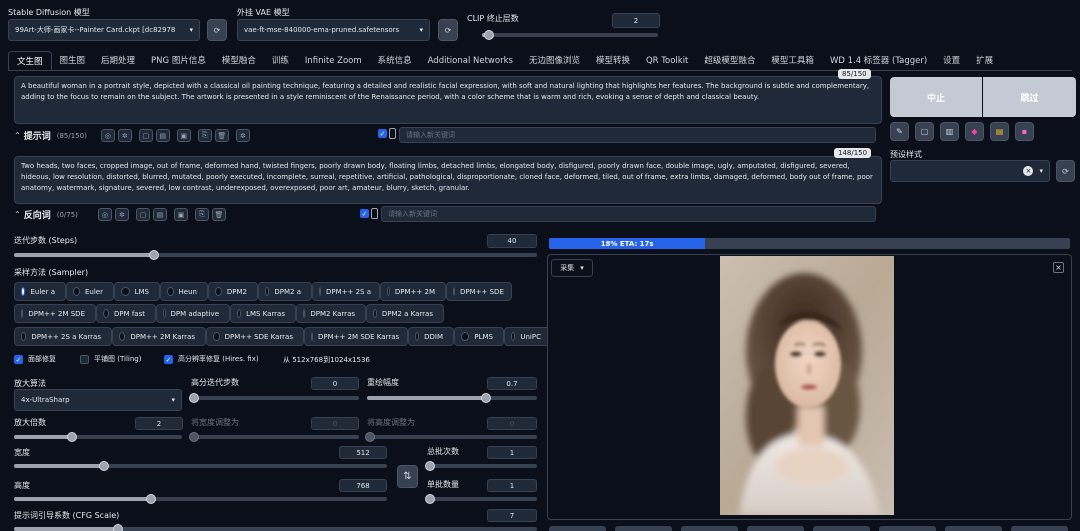  I want to click on sampler-dpm-fast: DPM fast, so click(126, 313).